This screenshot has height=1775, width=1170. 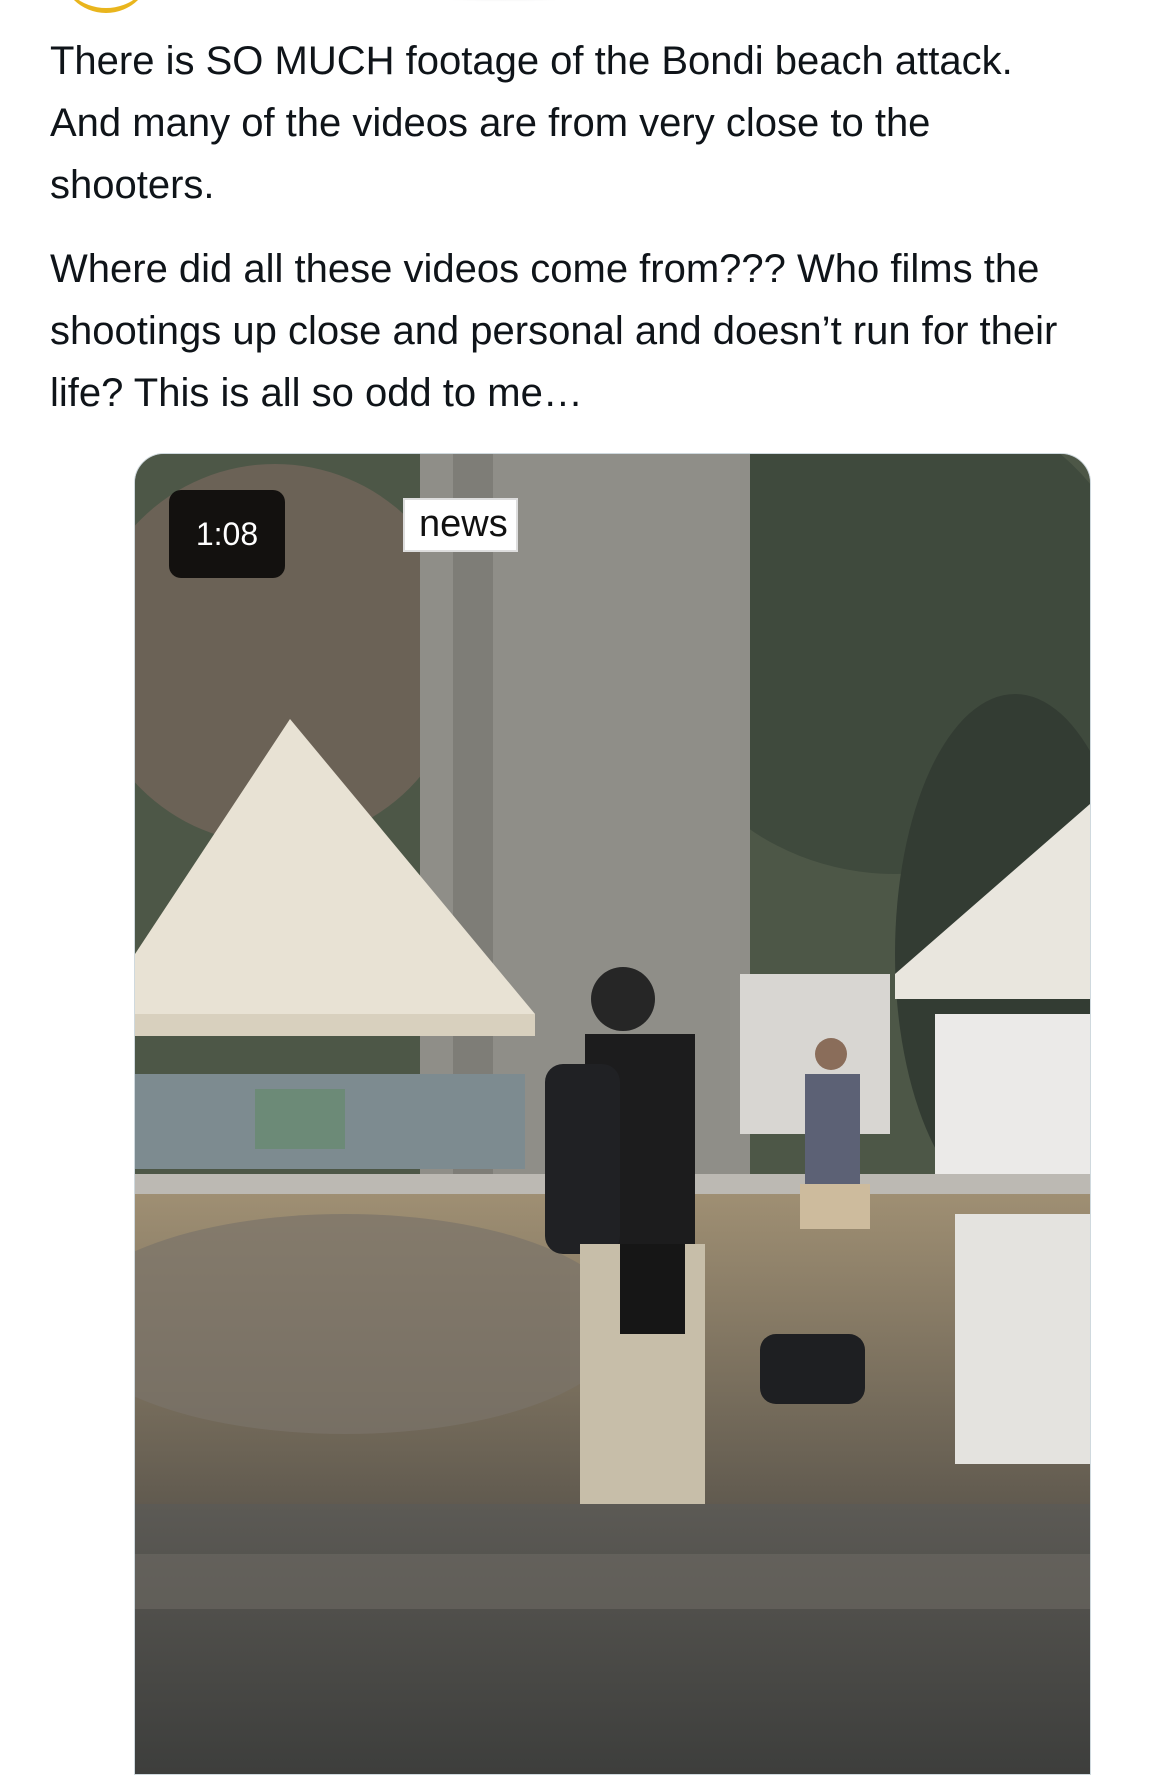 What do you see at coordinates (505, 1) in the screenshot?
I see `previous-element-shadow` at bounding box center [505, 1].